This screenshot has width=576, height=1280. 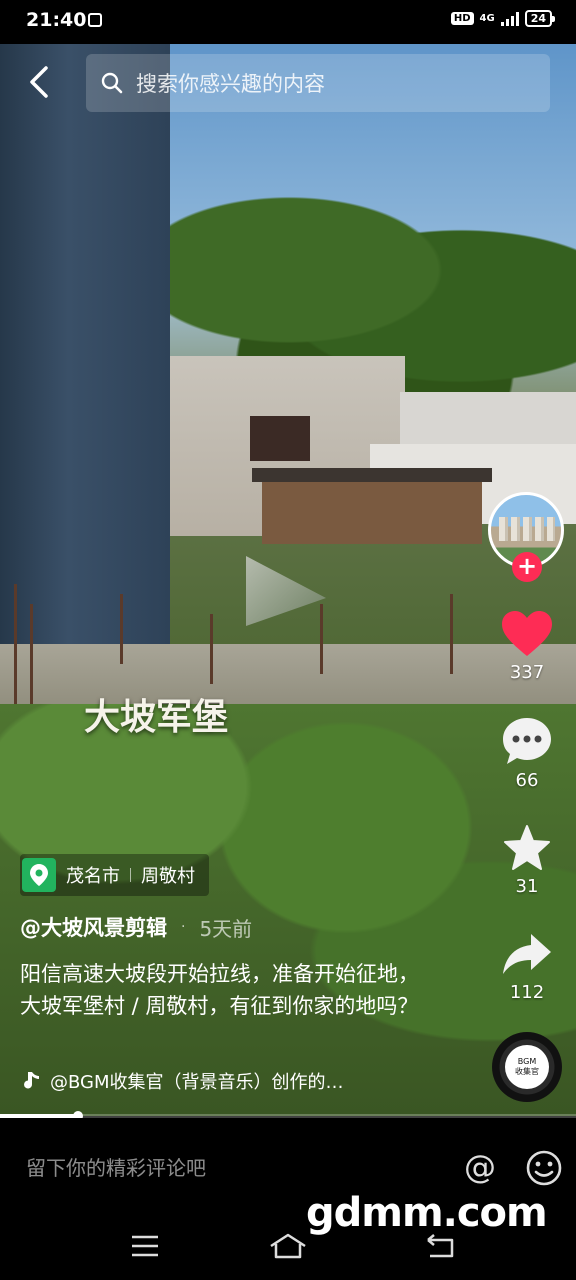 I want to click on network-type: 4G, so click(x=487, y=18).